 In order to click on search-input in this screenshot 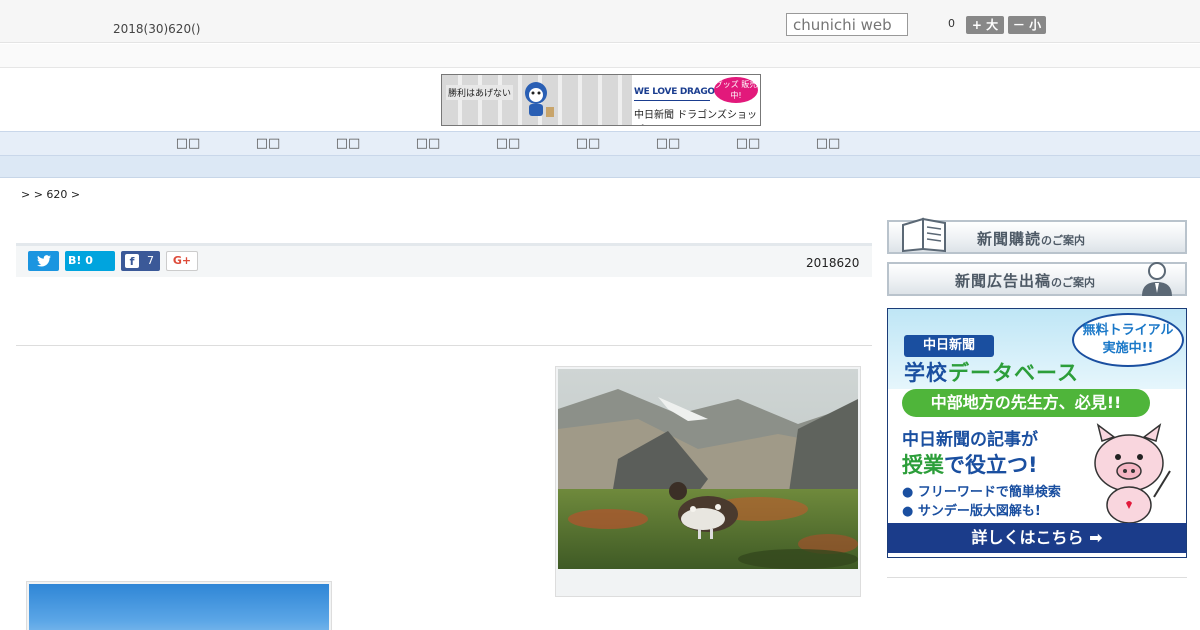, I will do `click(847, 24)`.